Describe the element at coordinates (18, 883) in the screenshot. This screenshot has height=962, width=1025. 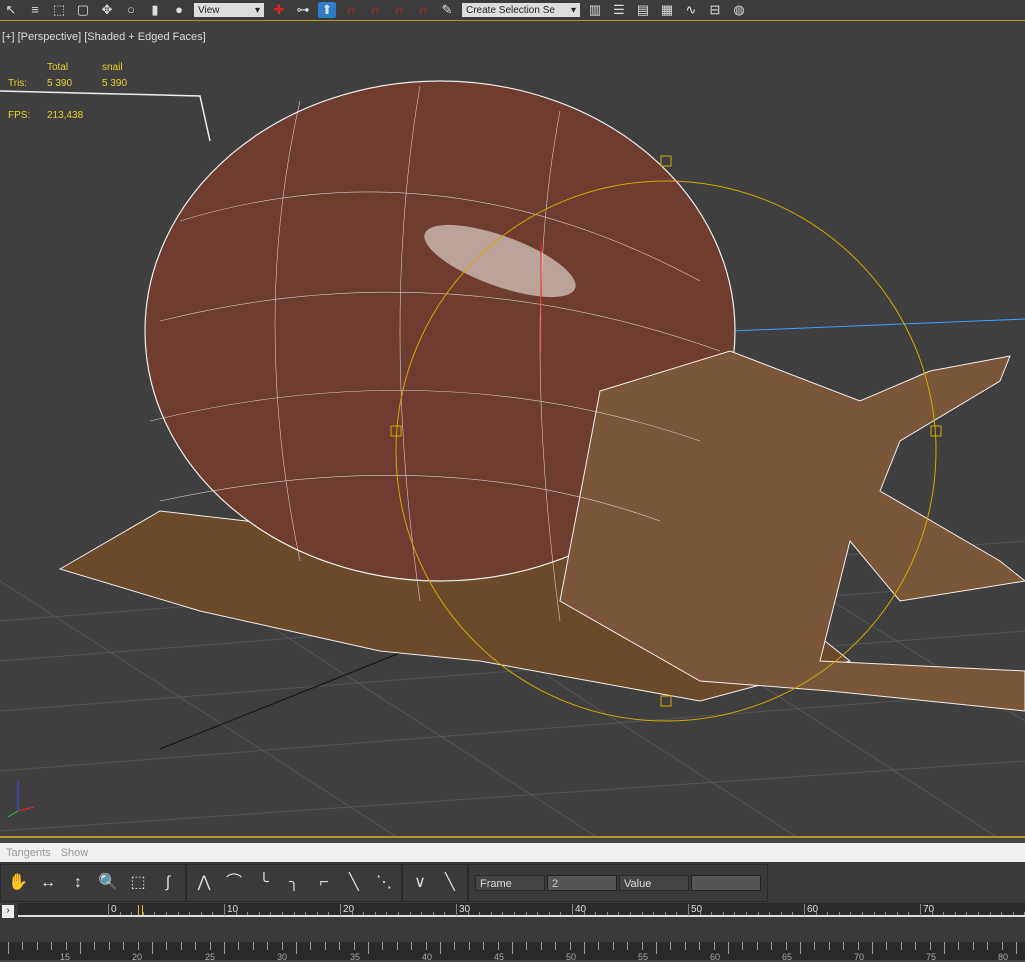
I see `pan-hand-icon: ✋` at that location.